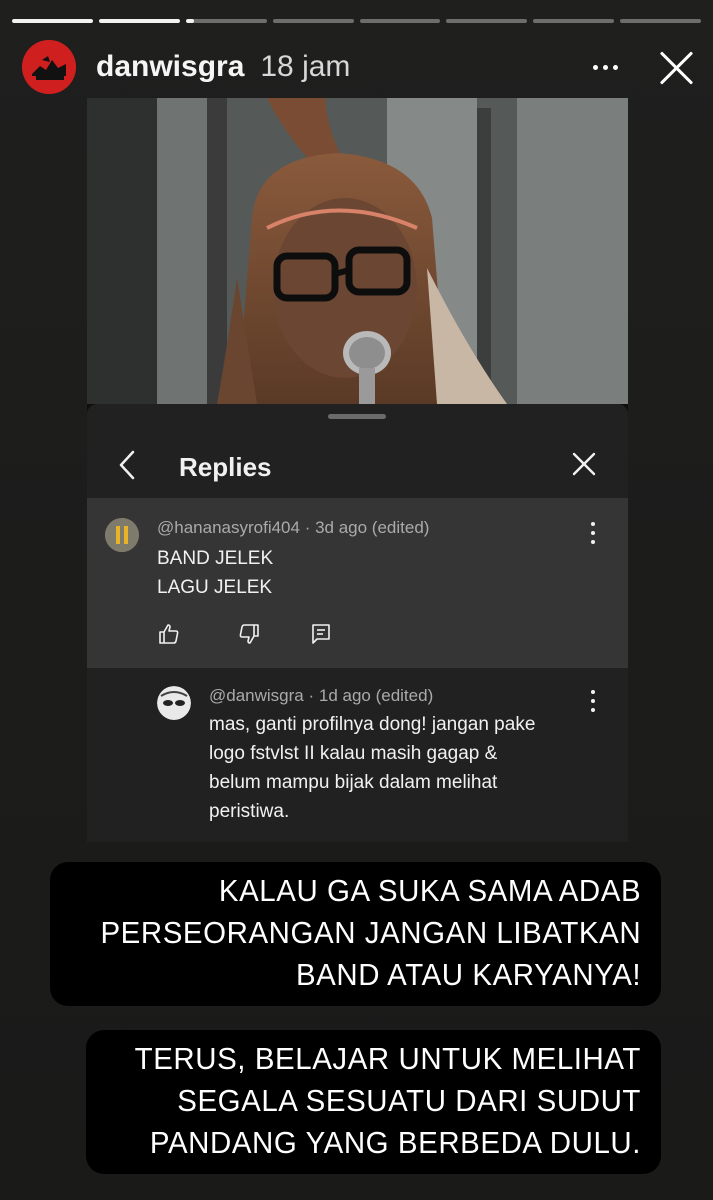 This screenshot has height=1200, width=713. I want to click on profile-avatar, so click(49, 67).